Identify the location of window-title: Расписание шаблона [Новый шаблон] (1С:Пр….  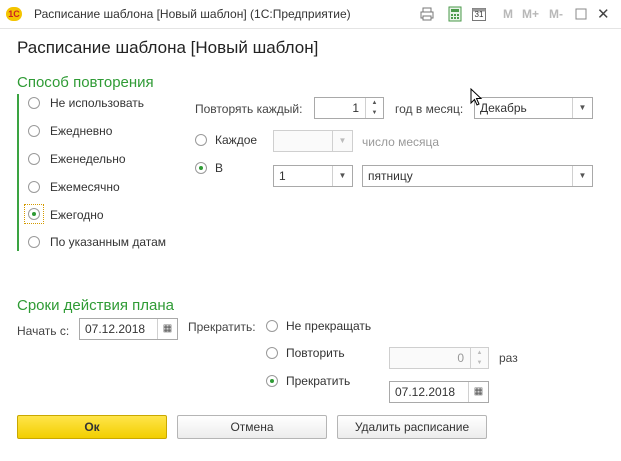
(192, 14).